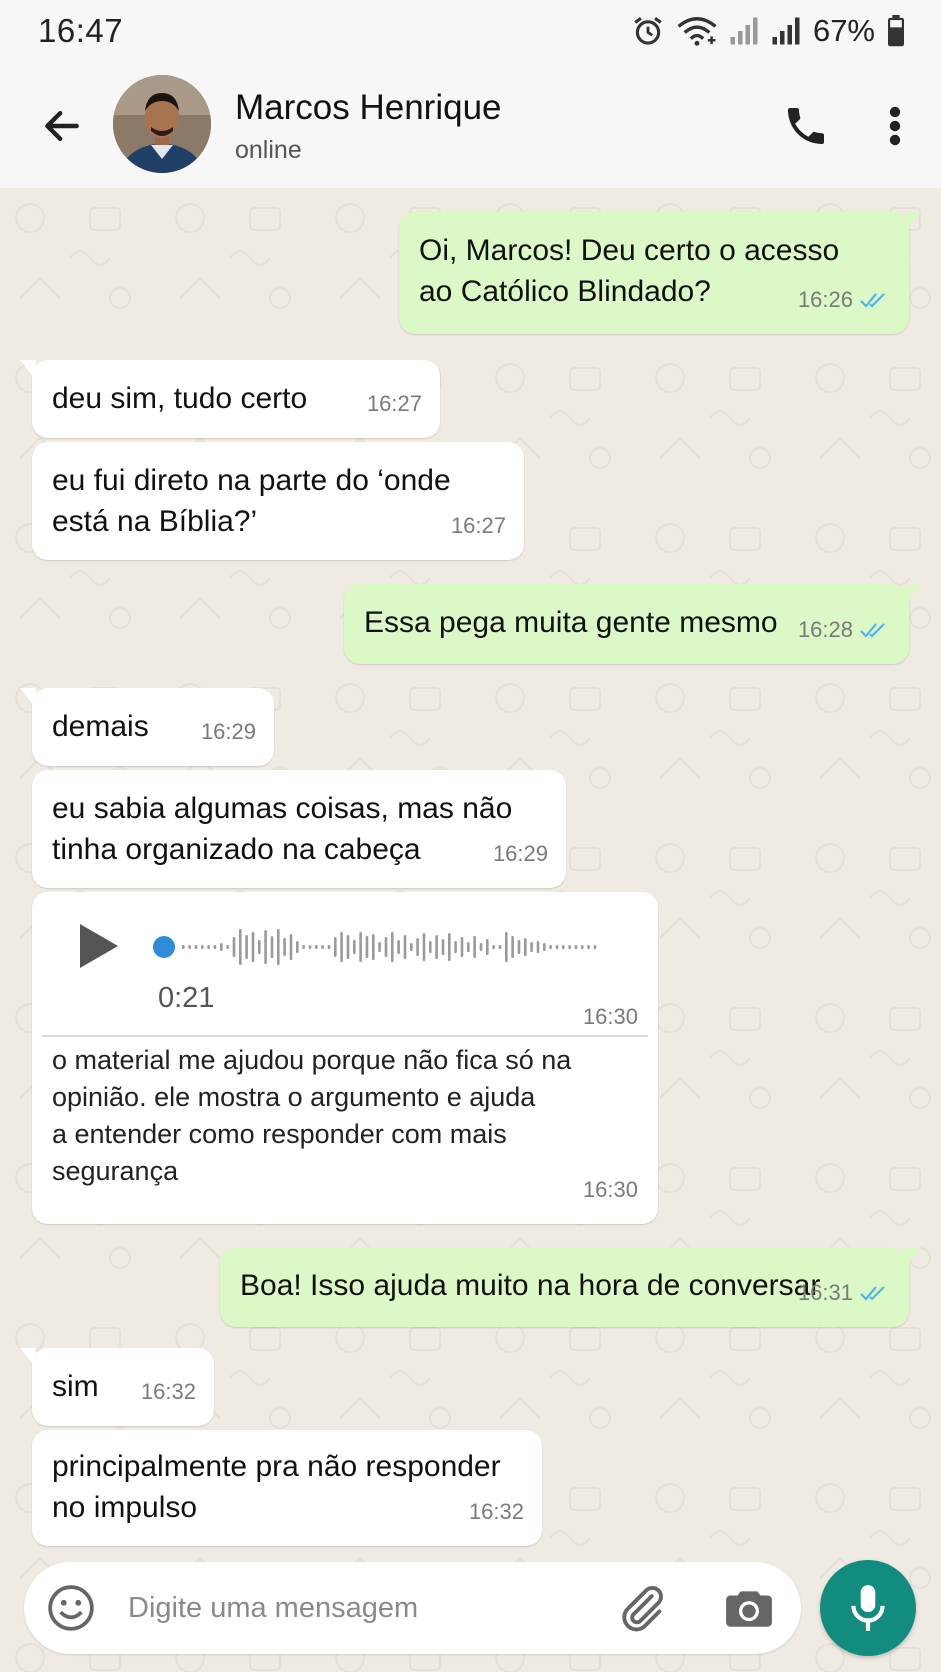 Image resolution: width=941 pixels, height=1672 pixels. I want to click on message-incoming: sim 16:32, so click(117, 1387).